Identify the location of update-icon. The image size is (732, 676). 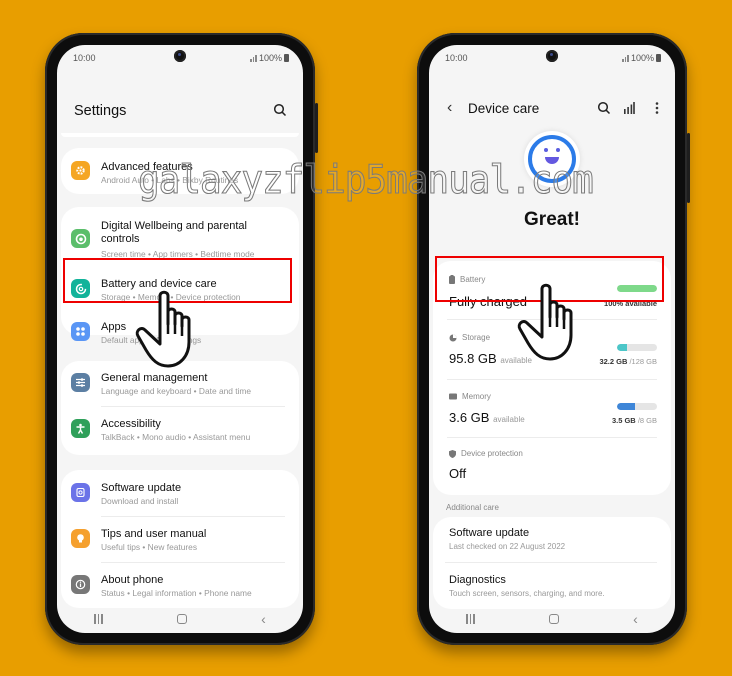
(80, 492).